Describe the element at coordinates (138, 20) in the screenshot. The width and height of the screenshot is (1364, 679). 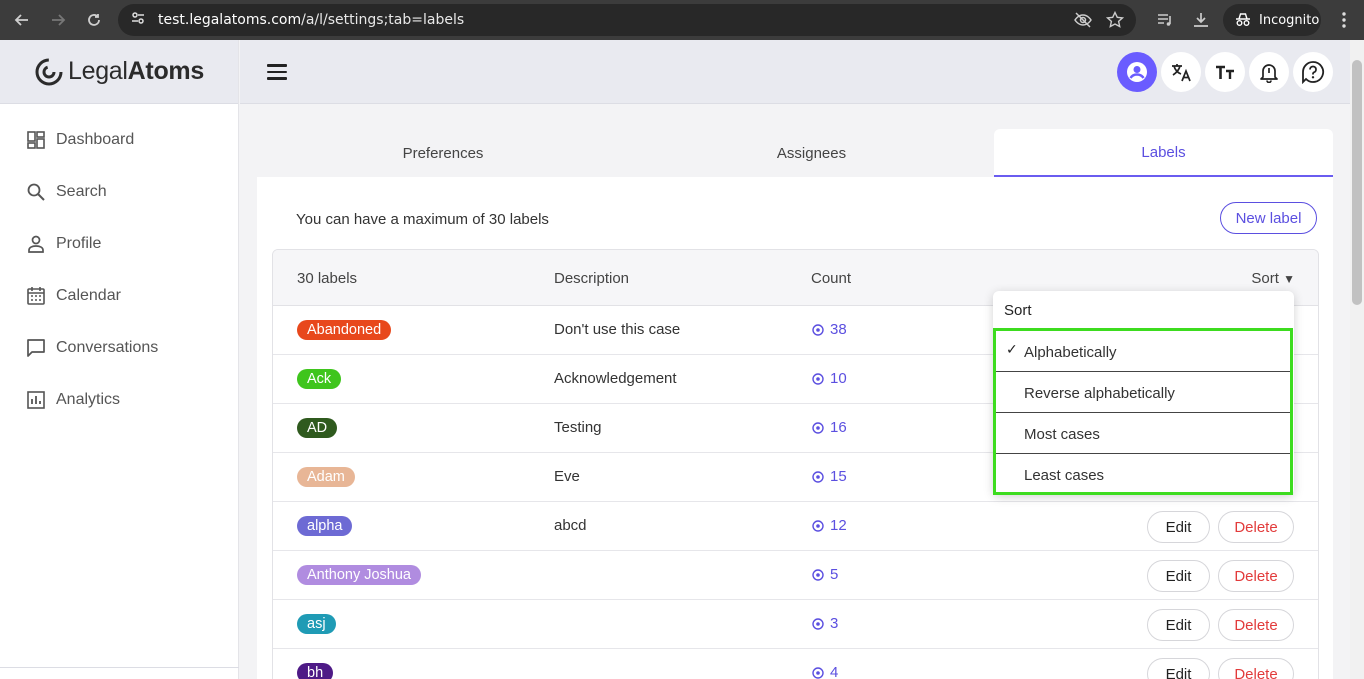
I see `site-info-icon` at that location.